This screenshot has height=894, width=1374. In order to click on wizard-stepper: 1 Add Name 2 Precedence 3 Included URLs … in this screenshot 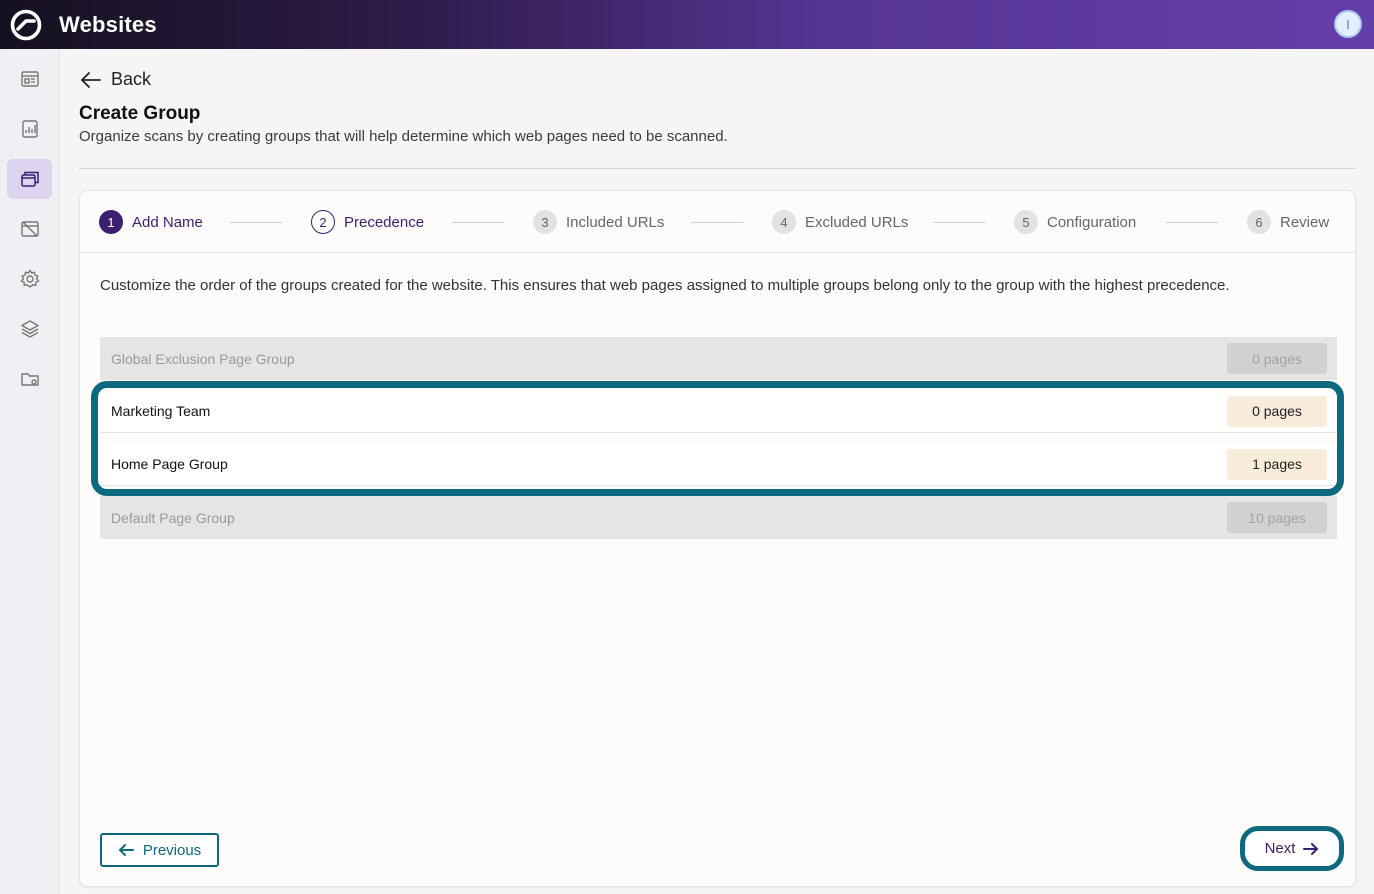, I will do `click(717, 222)`.